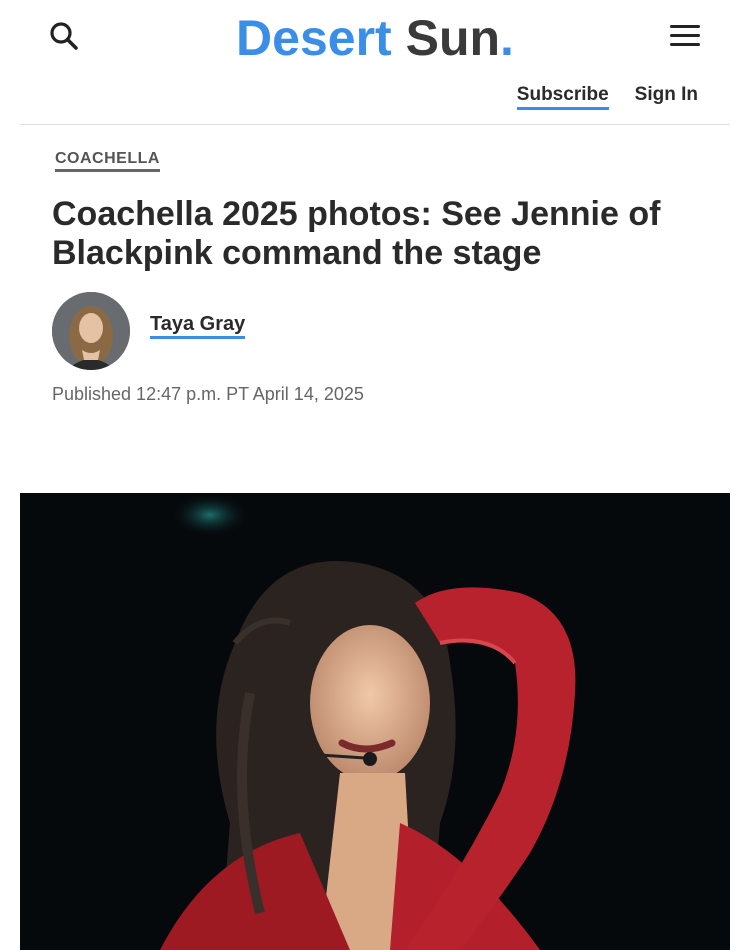 The image size is (750, 950). I want to click on subscribe-link: Subscribe, so click(562, 97).